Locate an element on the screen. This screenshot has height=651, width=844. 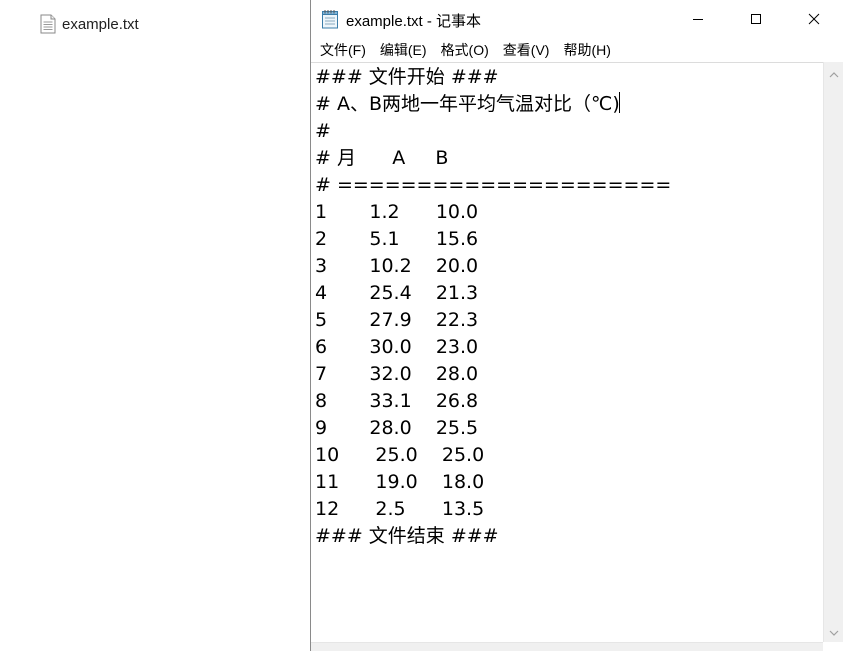
close-button is located at coordinates (814, 19).